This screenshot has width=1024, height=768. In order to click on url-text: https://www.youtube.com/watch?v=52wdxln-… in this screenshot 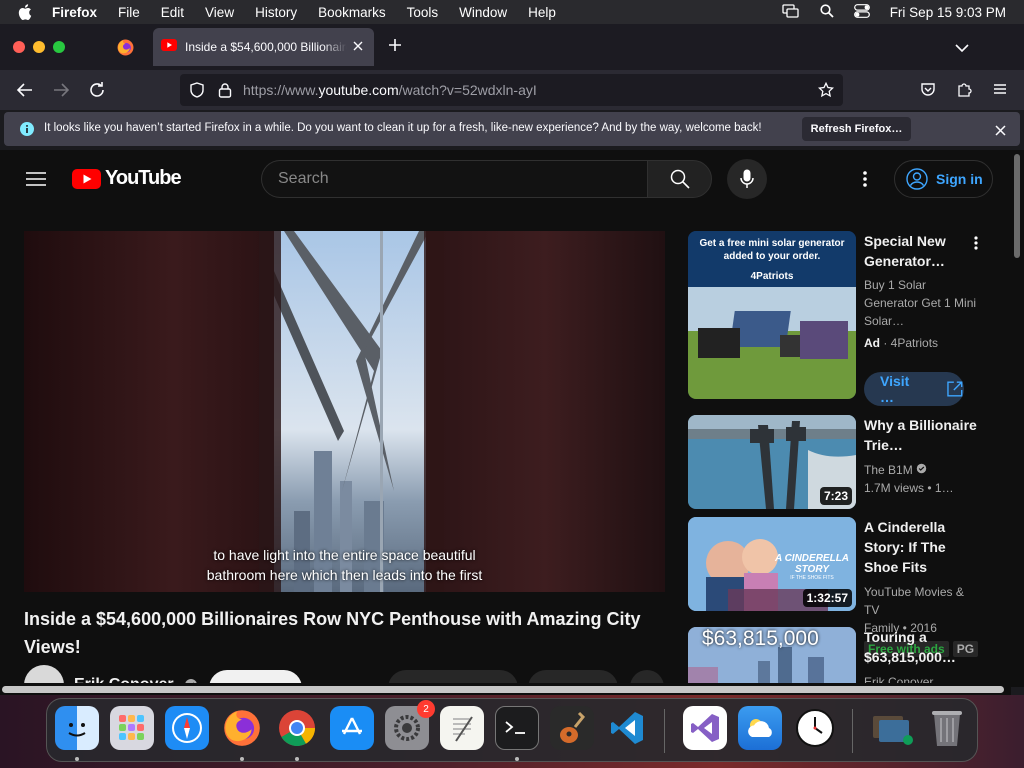, I will do `click(390, 90)`.